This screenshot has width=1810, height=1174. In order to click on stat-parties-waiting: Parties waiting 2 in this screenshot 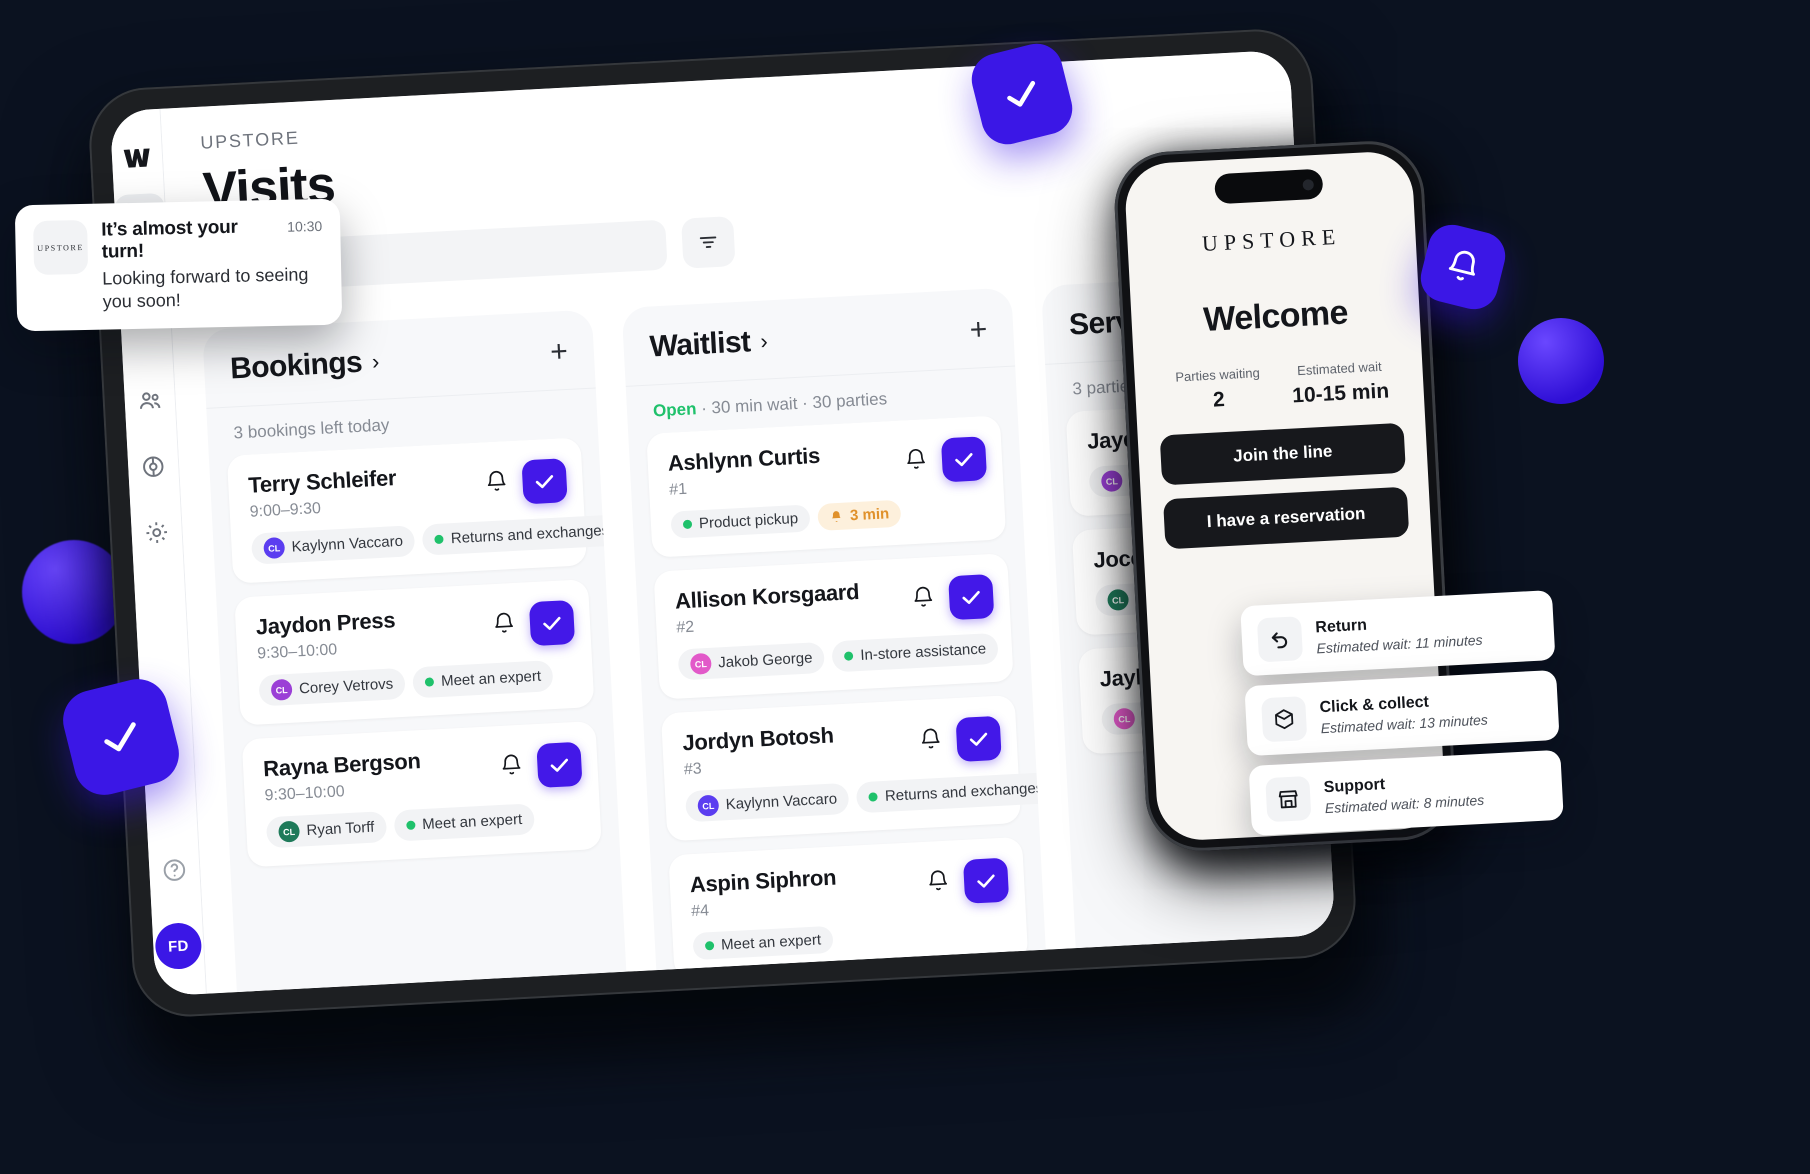, I will do `click(1218, 389)`.